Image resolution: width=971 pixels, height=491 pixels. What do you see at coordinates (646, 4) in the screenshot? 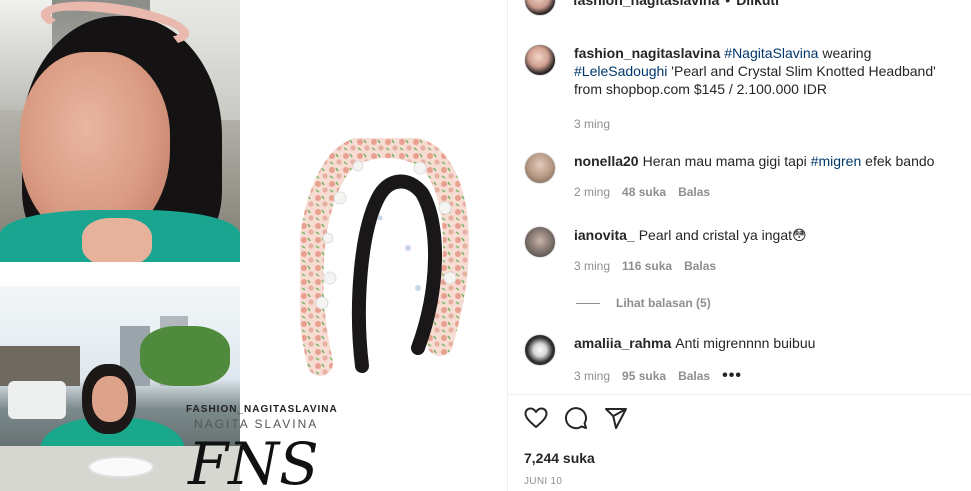
I see `header-username: fashion_nagitaslavina` at bounding box center [646, 4].